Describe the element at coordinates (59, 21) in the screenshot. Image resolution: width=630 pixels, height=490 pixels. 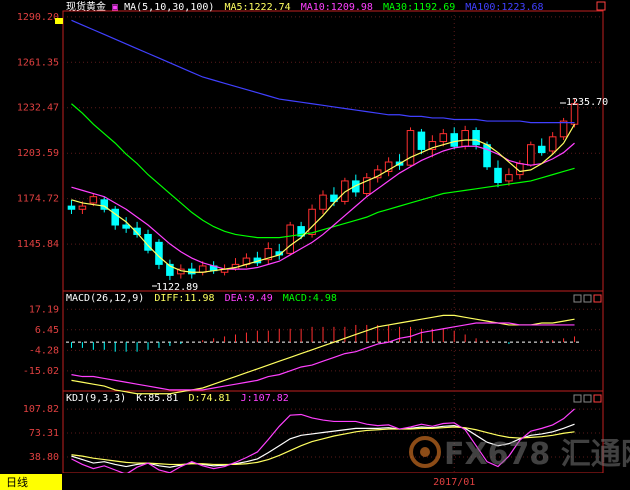
I see `price-panel-marker-icon` at that location.